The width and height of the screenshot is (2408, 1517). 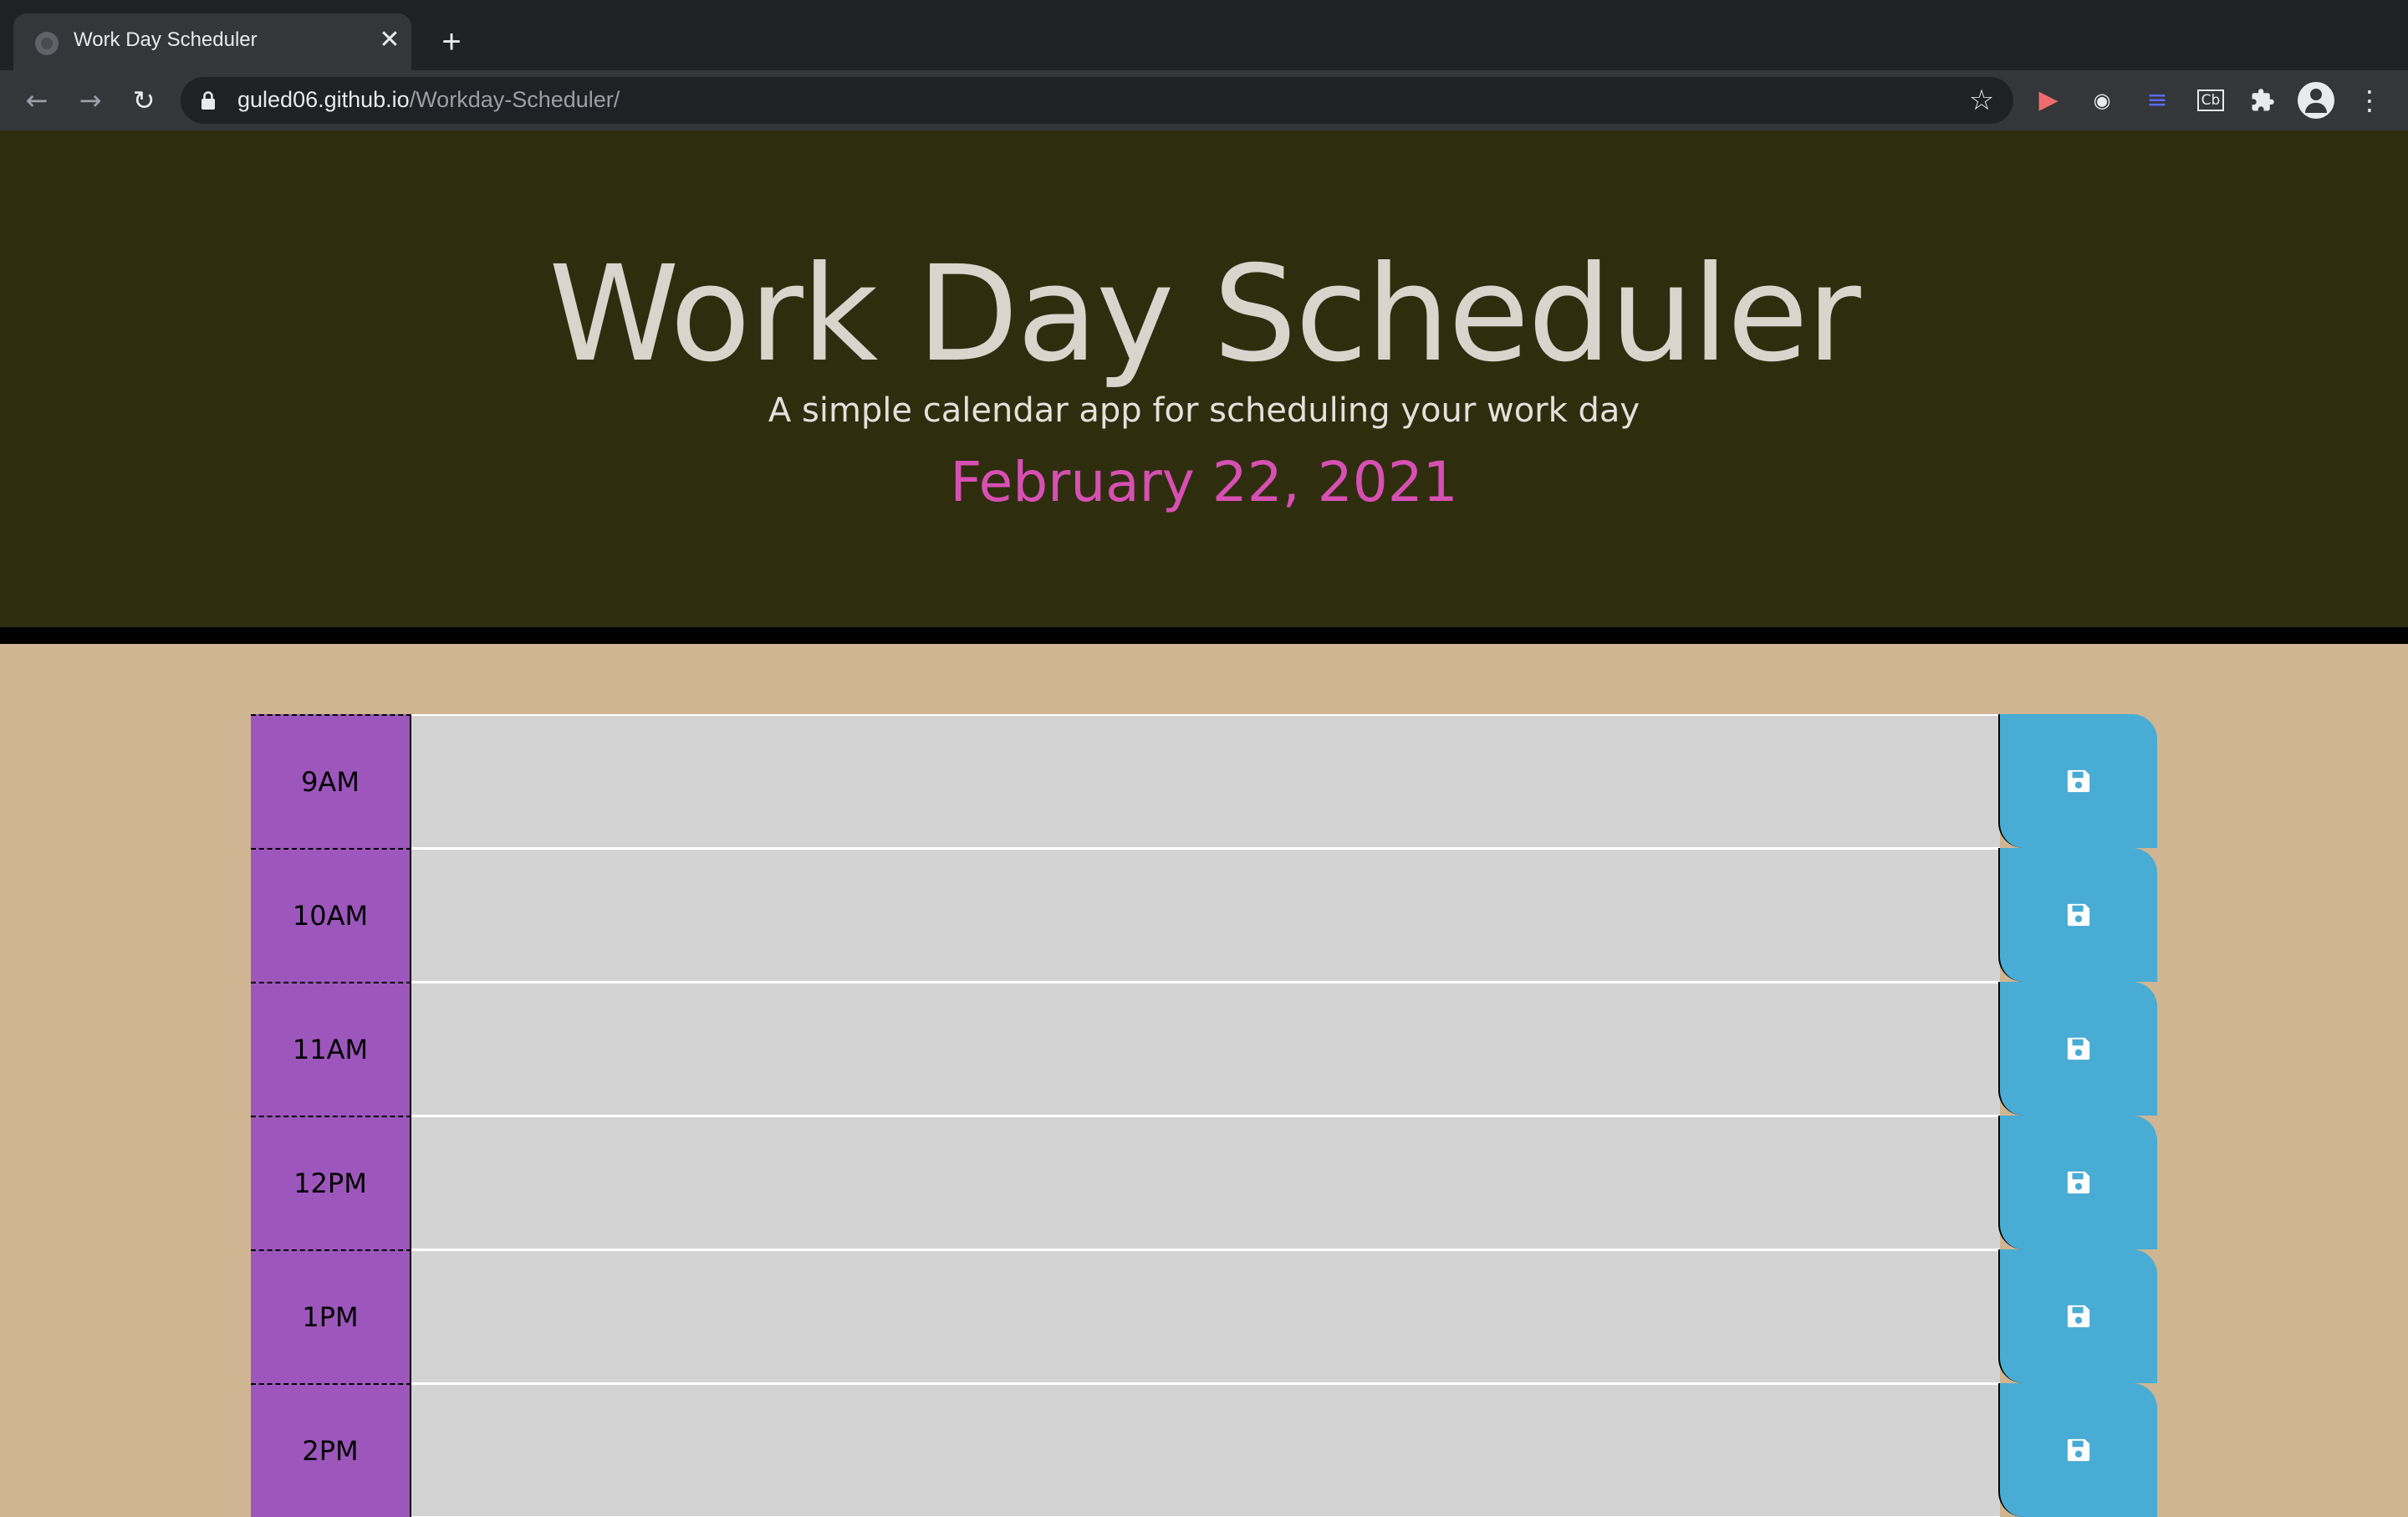 What do you see at coordinates (1205, 314) in the screenshot?
I see `page-title: Work Day Scheduler` at bounding box center [1205, 314].